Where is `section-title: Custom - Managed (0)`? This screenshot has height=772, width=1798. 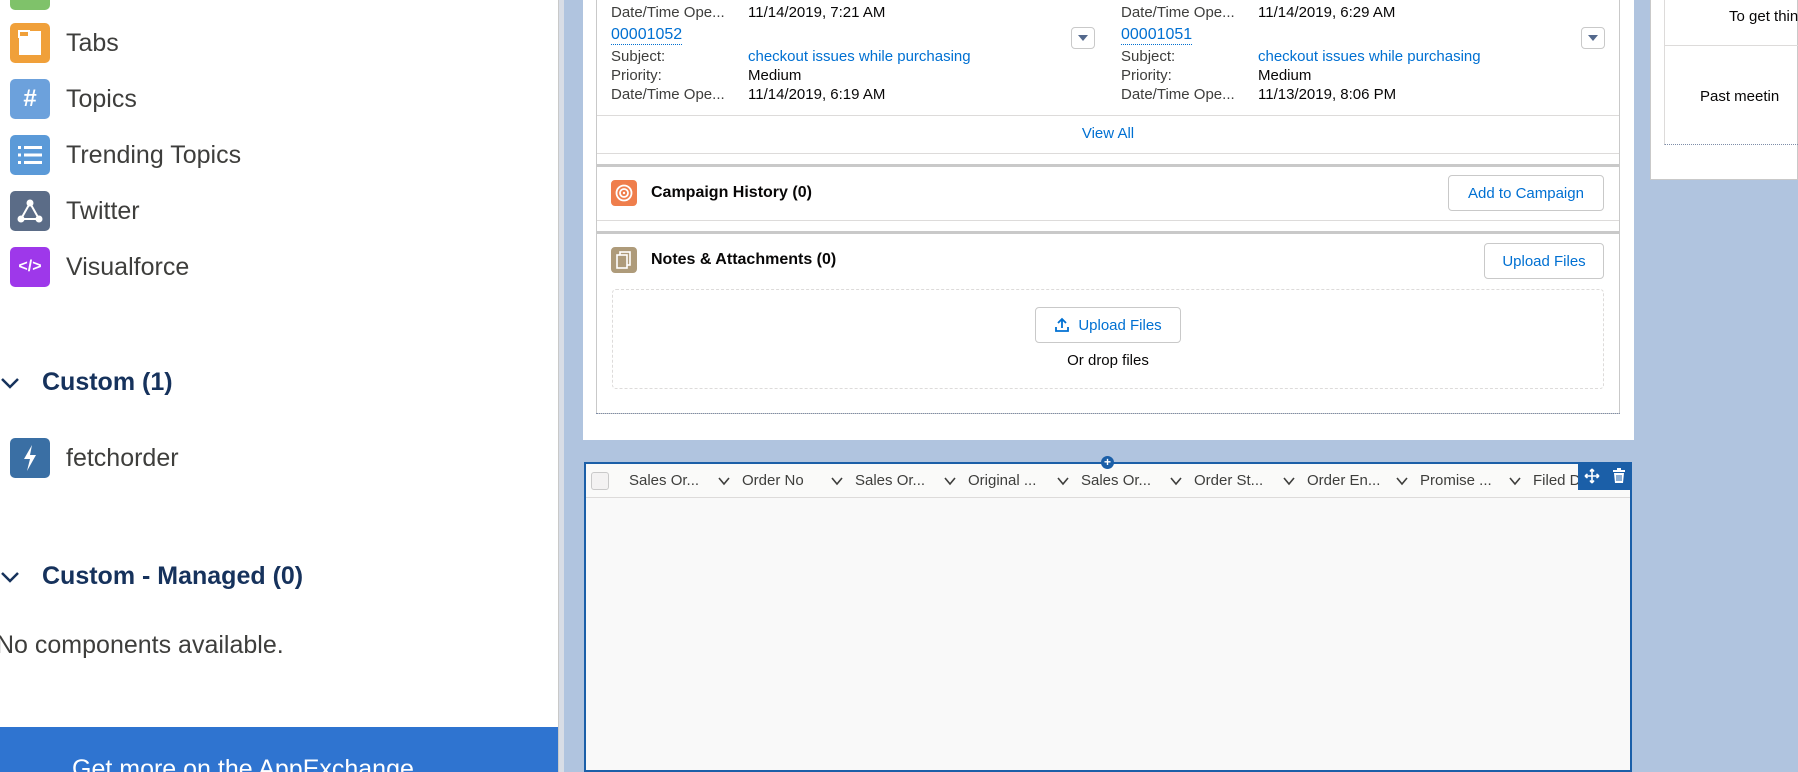 section-title: Custom - Managed (0) is located at coordinates (173, 576).